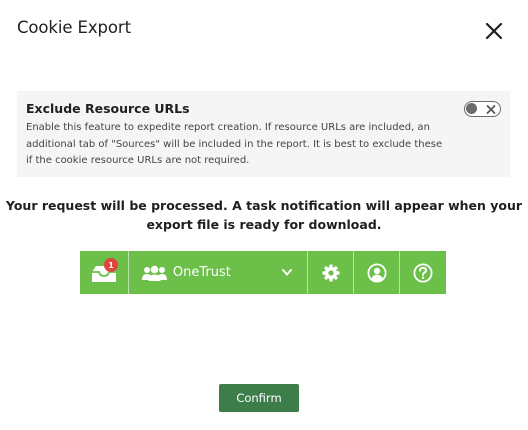 The image size is (528, 430). I want to click on user-circle-icon, so click(377, 272).